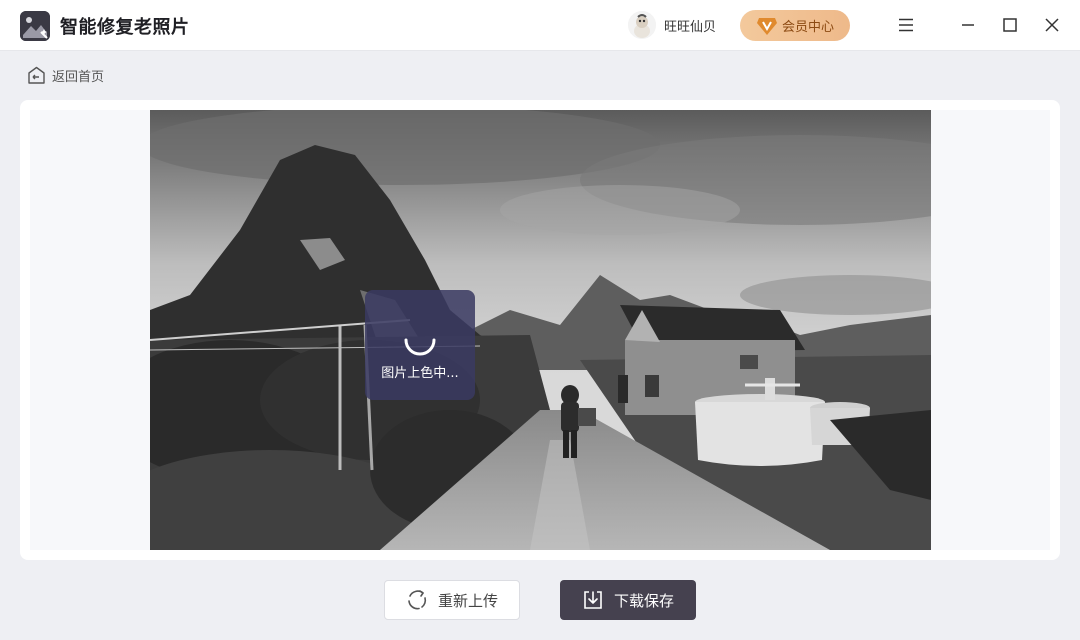  I want to click on vip-center-button: 会员中心, so click(795, 25).